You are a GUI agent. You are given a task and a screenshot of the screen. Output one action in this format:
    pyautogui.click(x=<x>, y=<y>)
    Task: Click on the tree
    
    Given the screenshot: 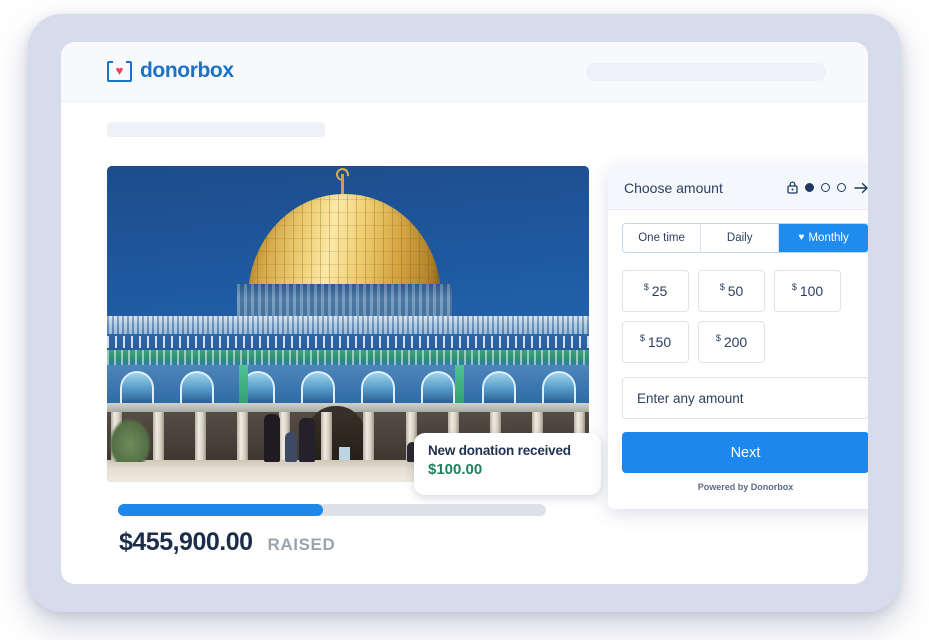 What is the action you would take?
    pyautogui.click(x=130, y=440)
    